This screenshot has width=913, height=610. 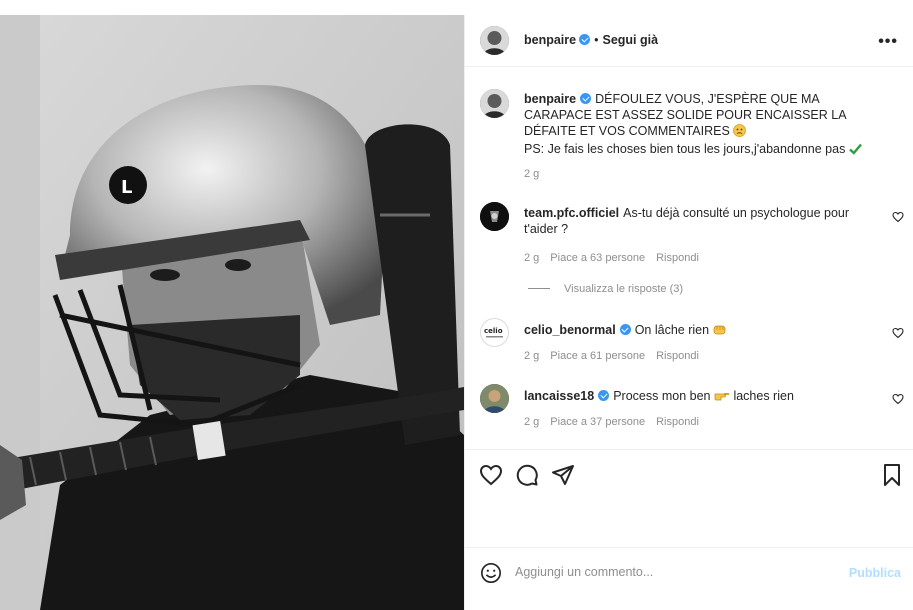 I want to click on comment-meta: 2 g Piace a 37 persone Rispondi, so click(x=617, y=422).